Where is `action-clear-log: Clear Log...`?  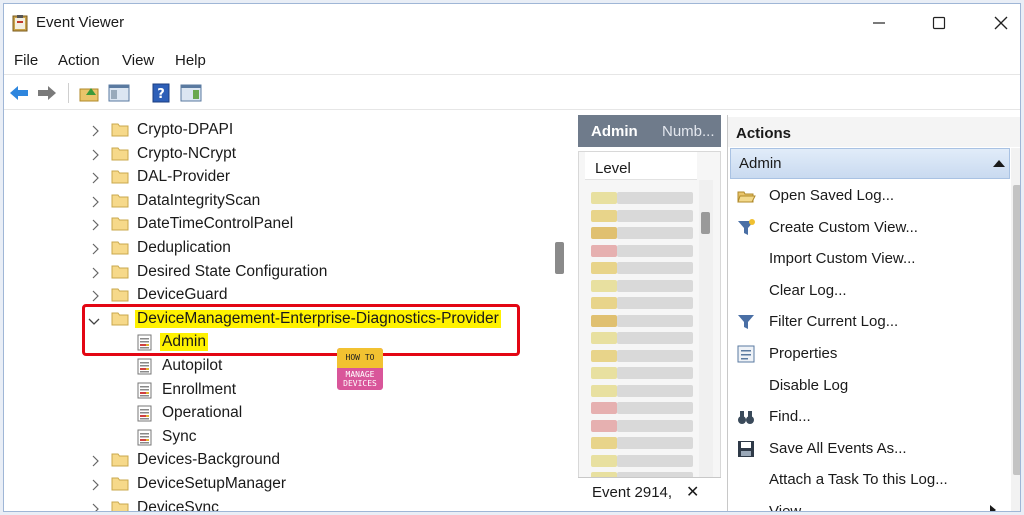
action-clear-log: Clear Log... is located at coordinates (869, 291).